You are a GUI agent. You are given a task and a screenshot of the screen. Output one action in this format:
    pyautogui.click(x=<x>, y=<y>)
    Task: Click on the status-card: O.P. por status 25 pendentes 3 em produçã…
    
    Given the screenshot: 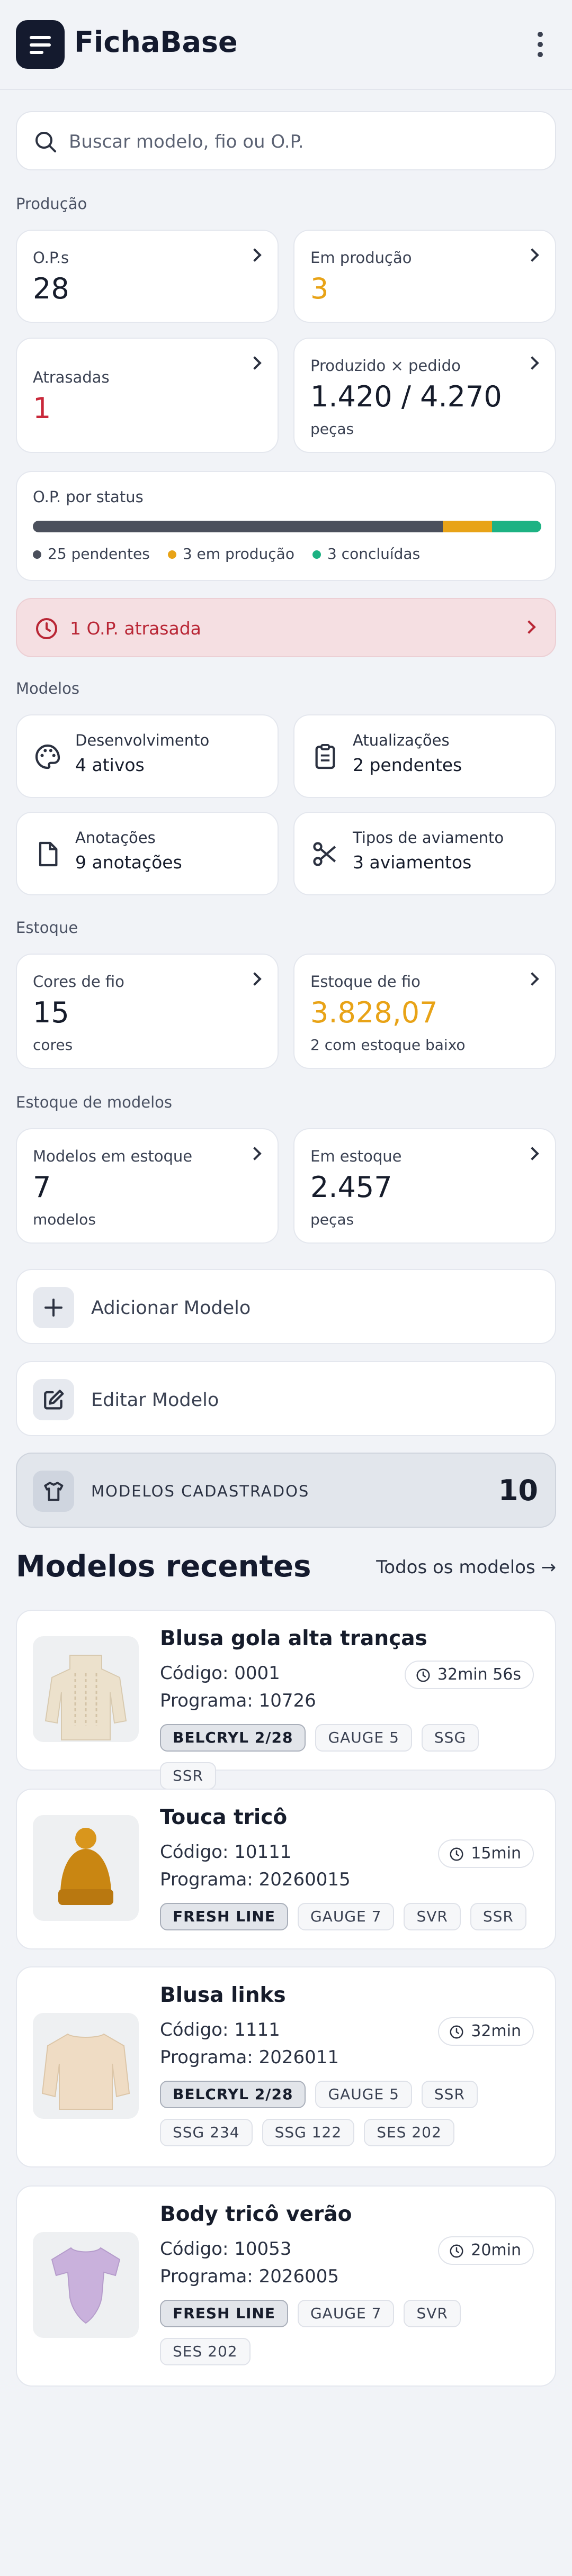 What is the action you would take?
    pyautogui.click(x=286, y=526)
    